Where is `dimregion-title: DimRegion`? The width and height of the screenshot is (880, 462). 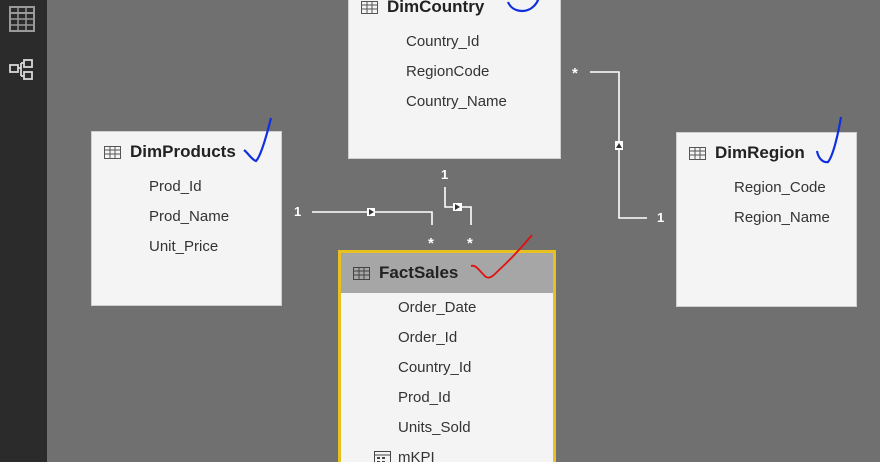 dimregion-title: DimRegion is located at coordinates (760, 152).